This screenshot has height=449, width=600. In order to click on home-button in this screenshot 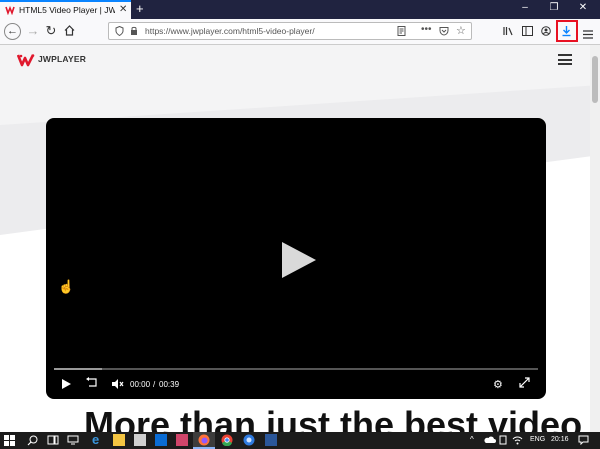, I will do `click(69, 31)`.